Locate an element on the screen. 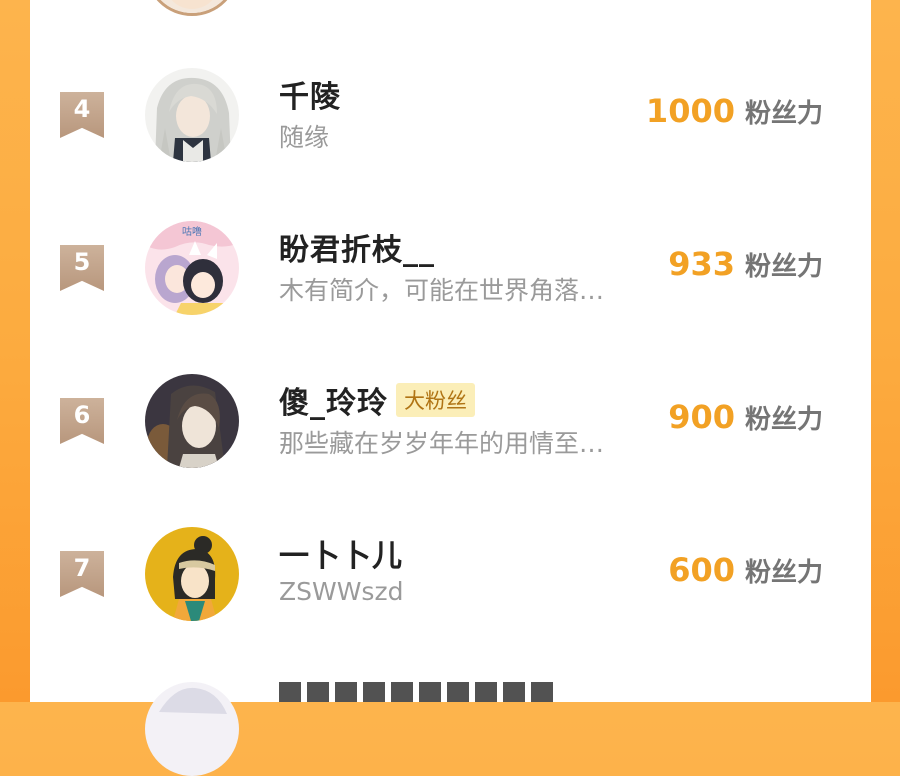 This screenshot has height=776, width=900. next-row-name-cutoff is located at coordinates (419, 691).